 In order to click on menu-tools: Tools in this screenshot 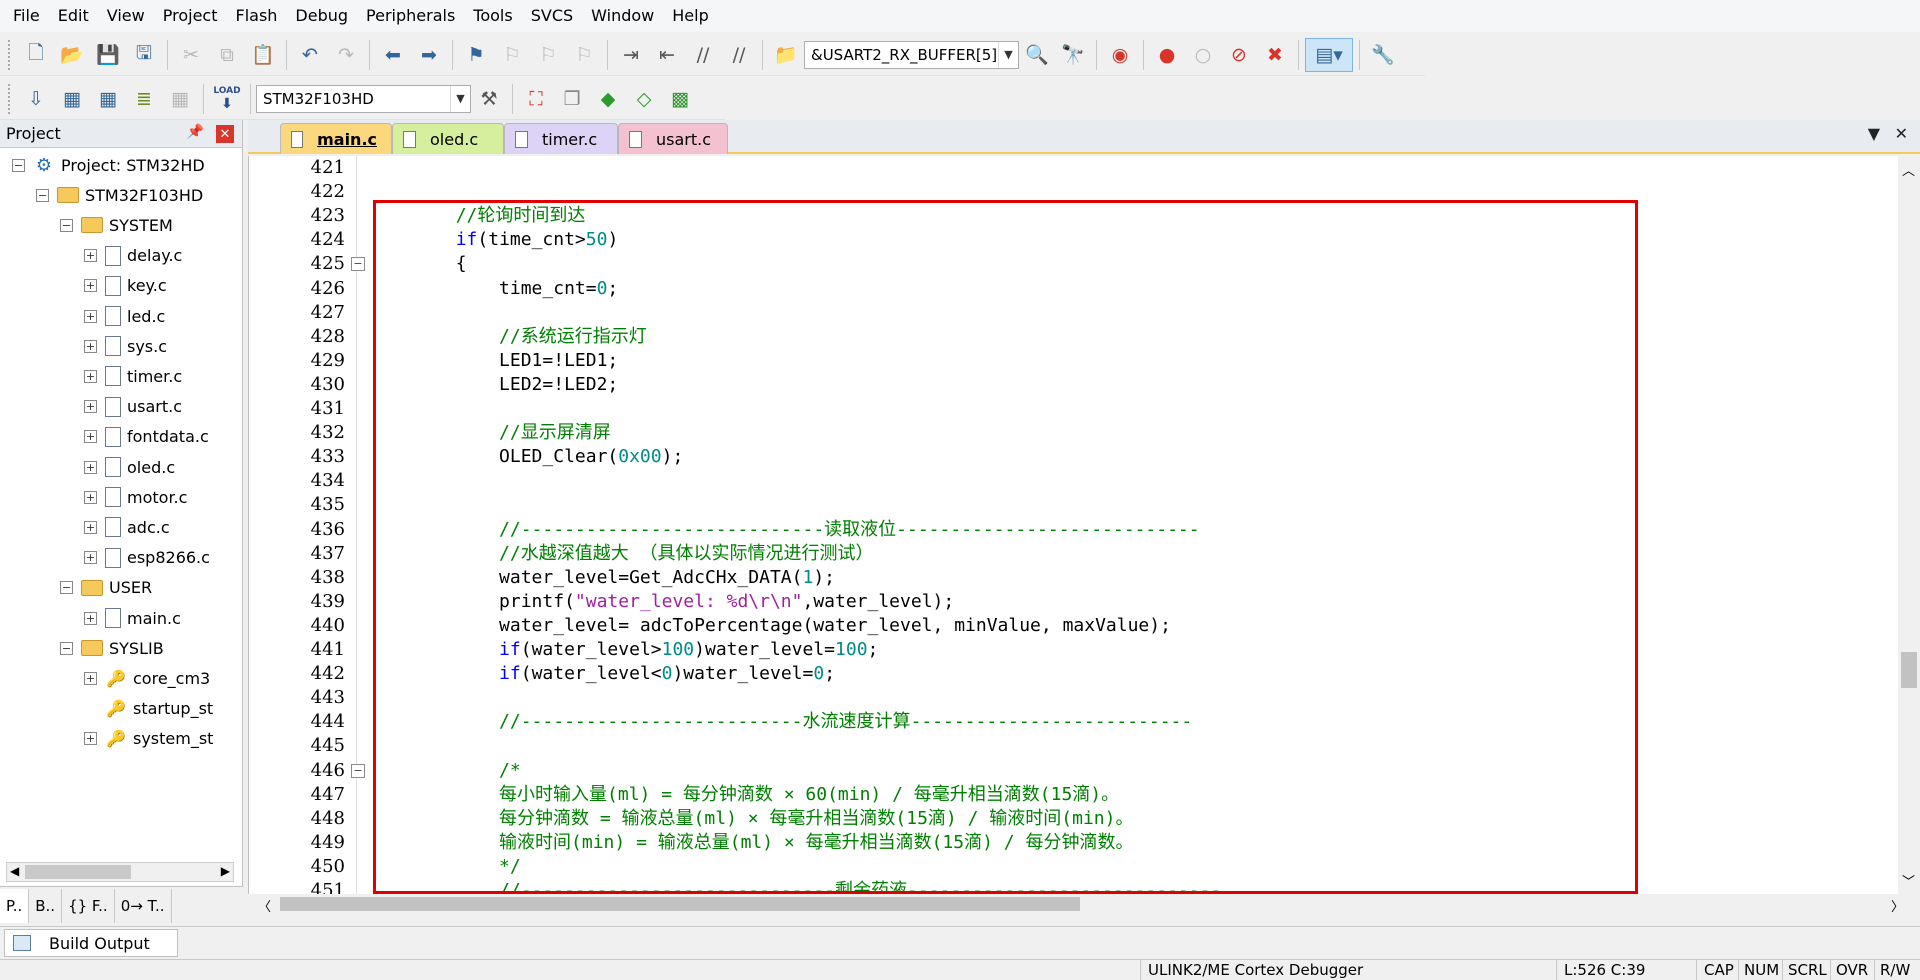, I will do `click(492, 16)`.